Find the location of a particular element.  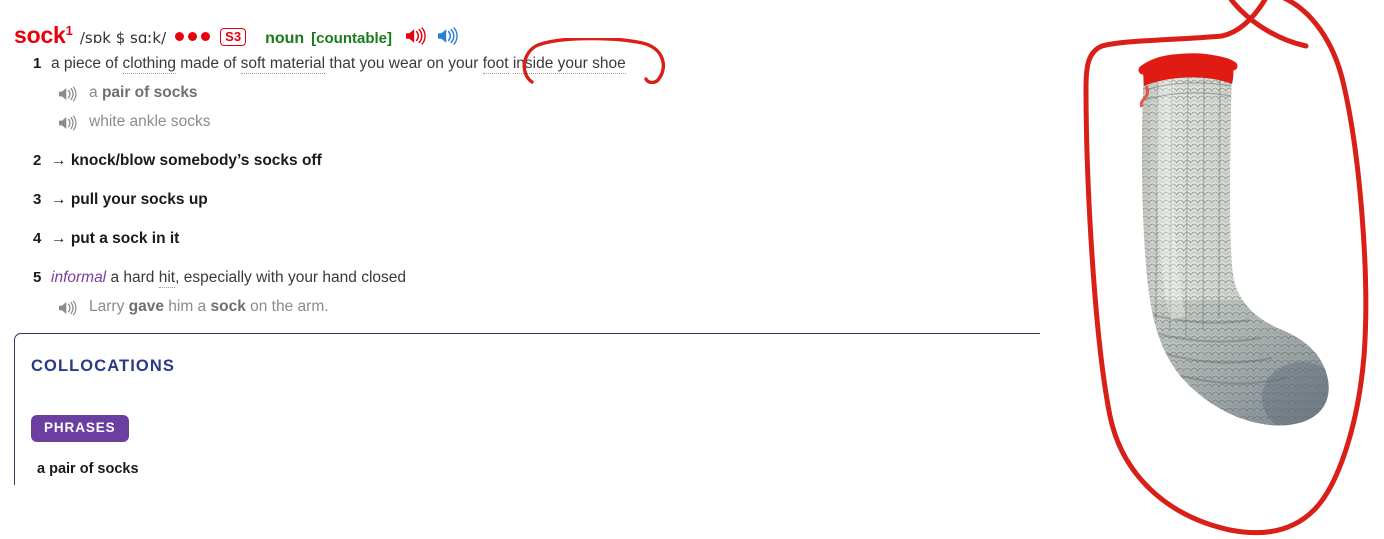

headword-line: sock 1 /sɒk $ sɑːk/ S3 noun [countable] is located at coordinates (236, 35).